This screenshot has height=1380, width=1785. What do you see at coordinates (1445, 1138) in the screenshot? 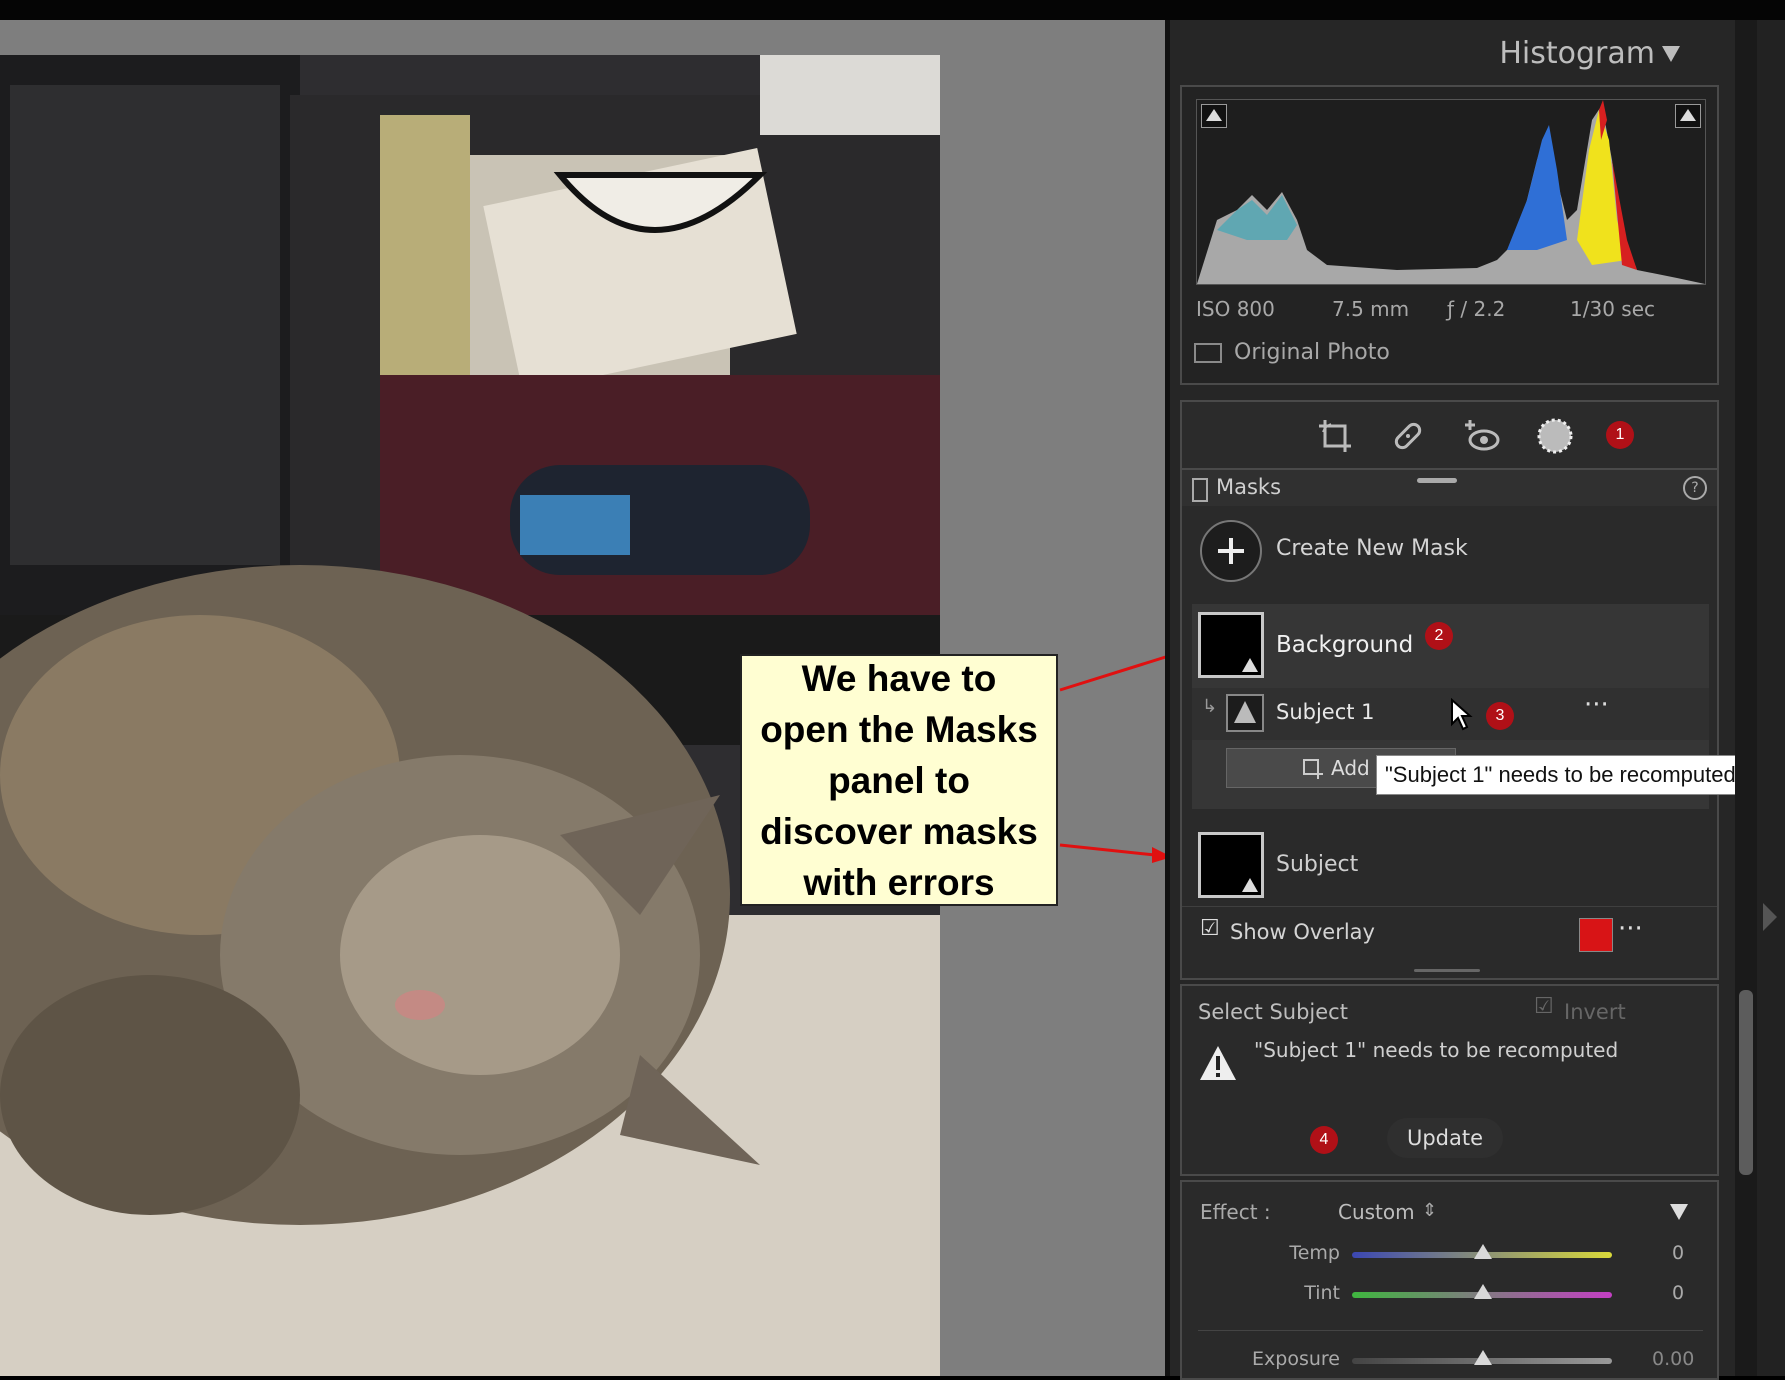
I see `update-button: Update` at bounding box center [1445, 1138].